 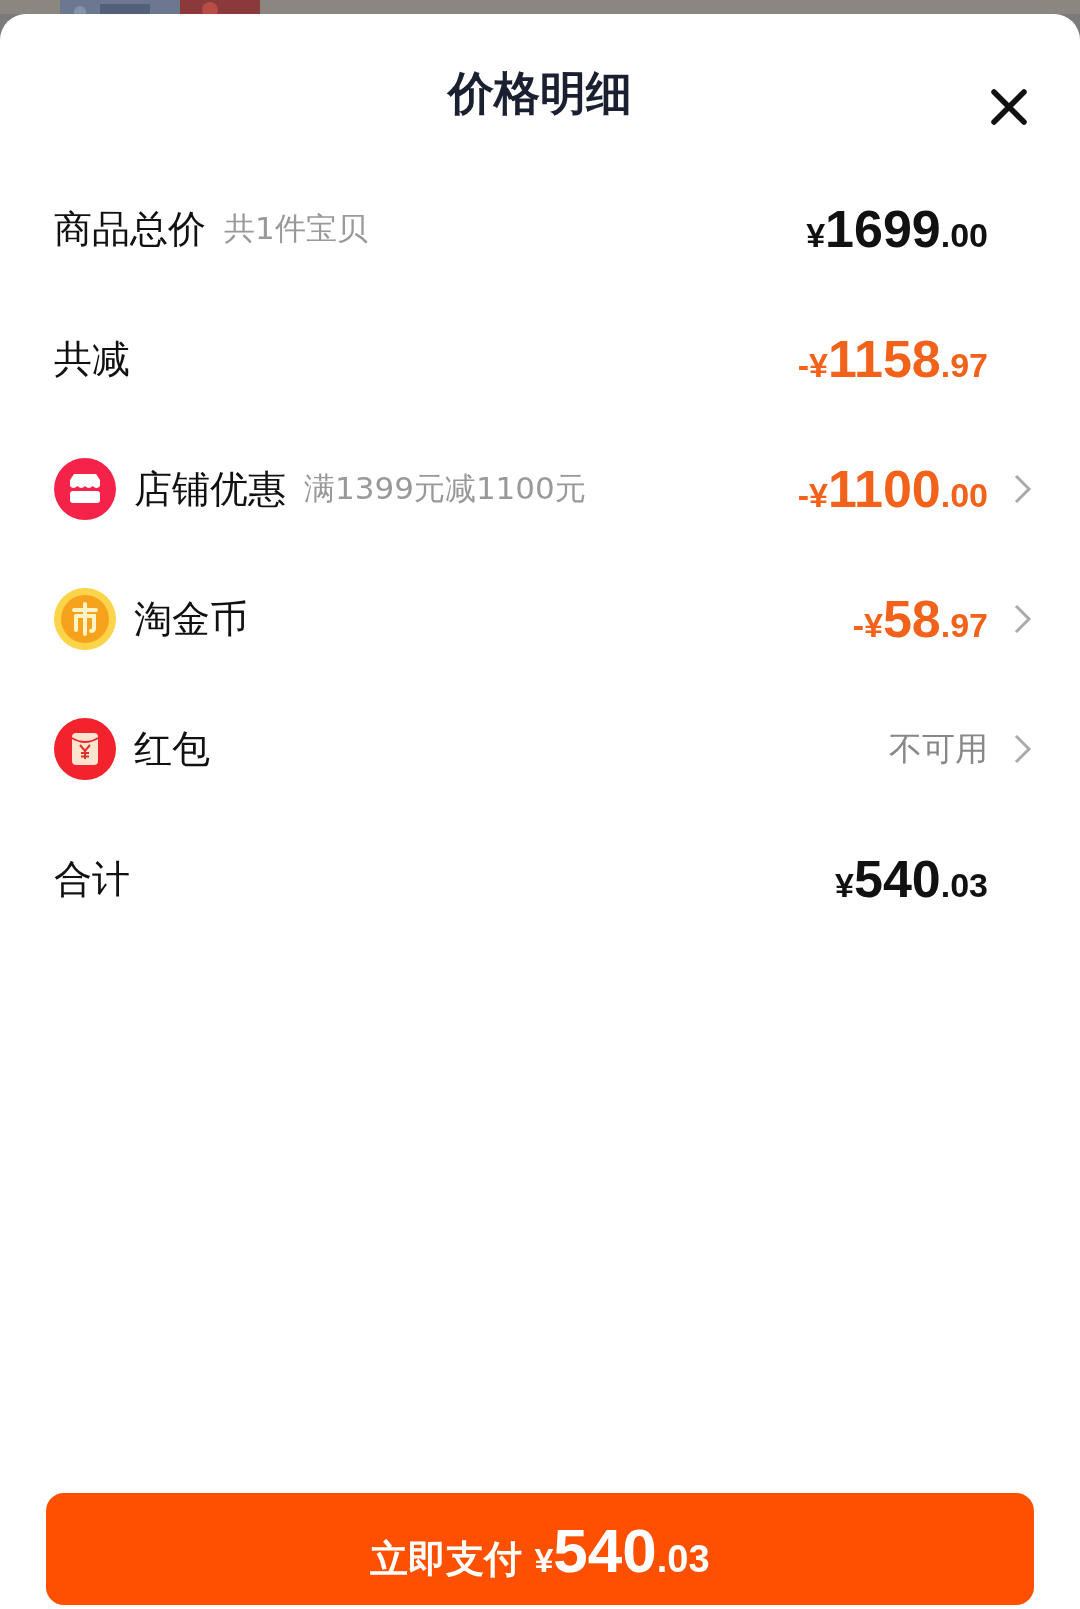 I want to click on row-label: 红包, so click(x=172, y=749).